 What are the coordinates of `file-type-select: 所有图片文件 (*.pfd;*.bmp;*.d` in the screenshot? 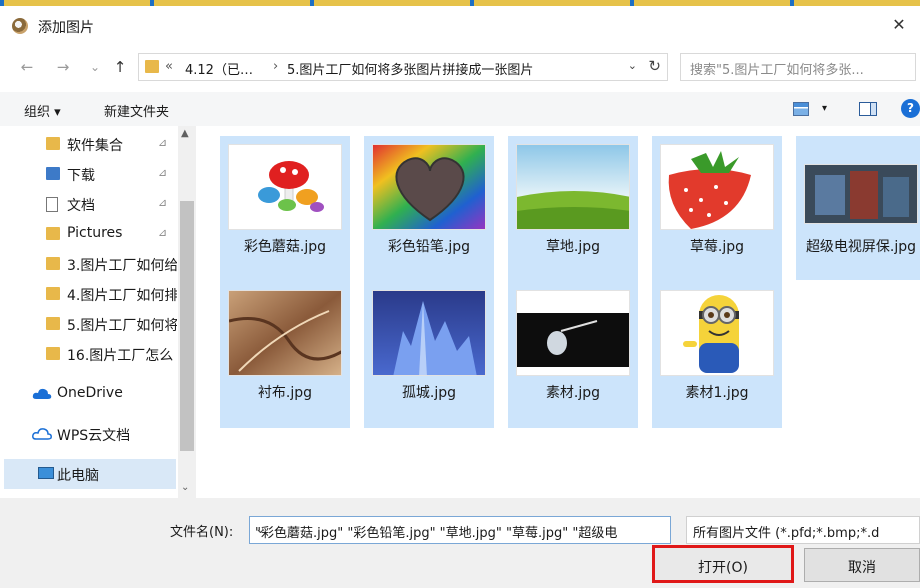 It's located at (803, 530).